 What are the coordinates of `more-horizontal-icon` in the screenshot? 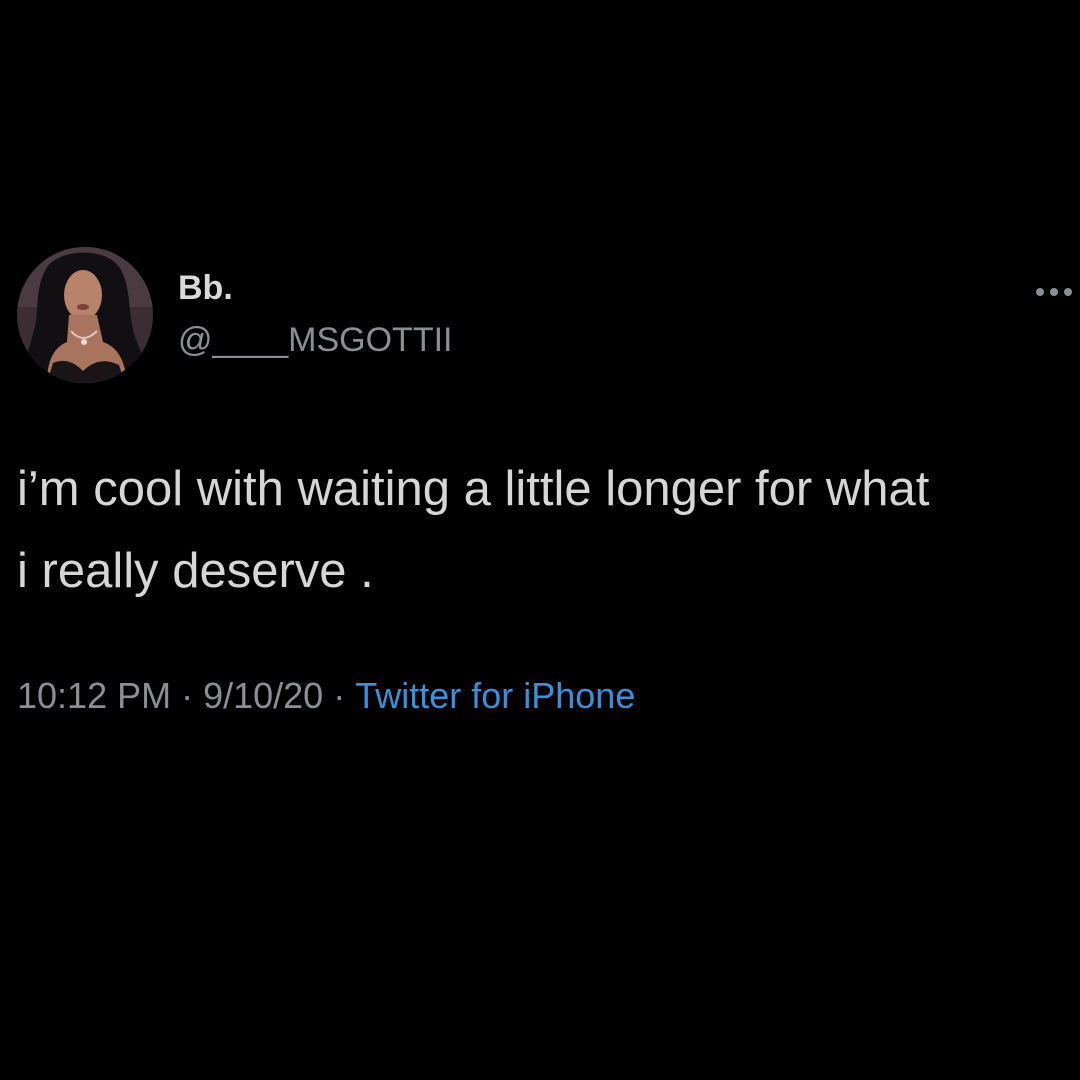 It's located at (1054, 292).